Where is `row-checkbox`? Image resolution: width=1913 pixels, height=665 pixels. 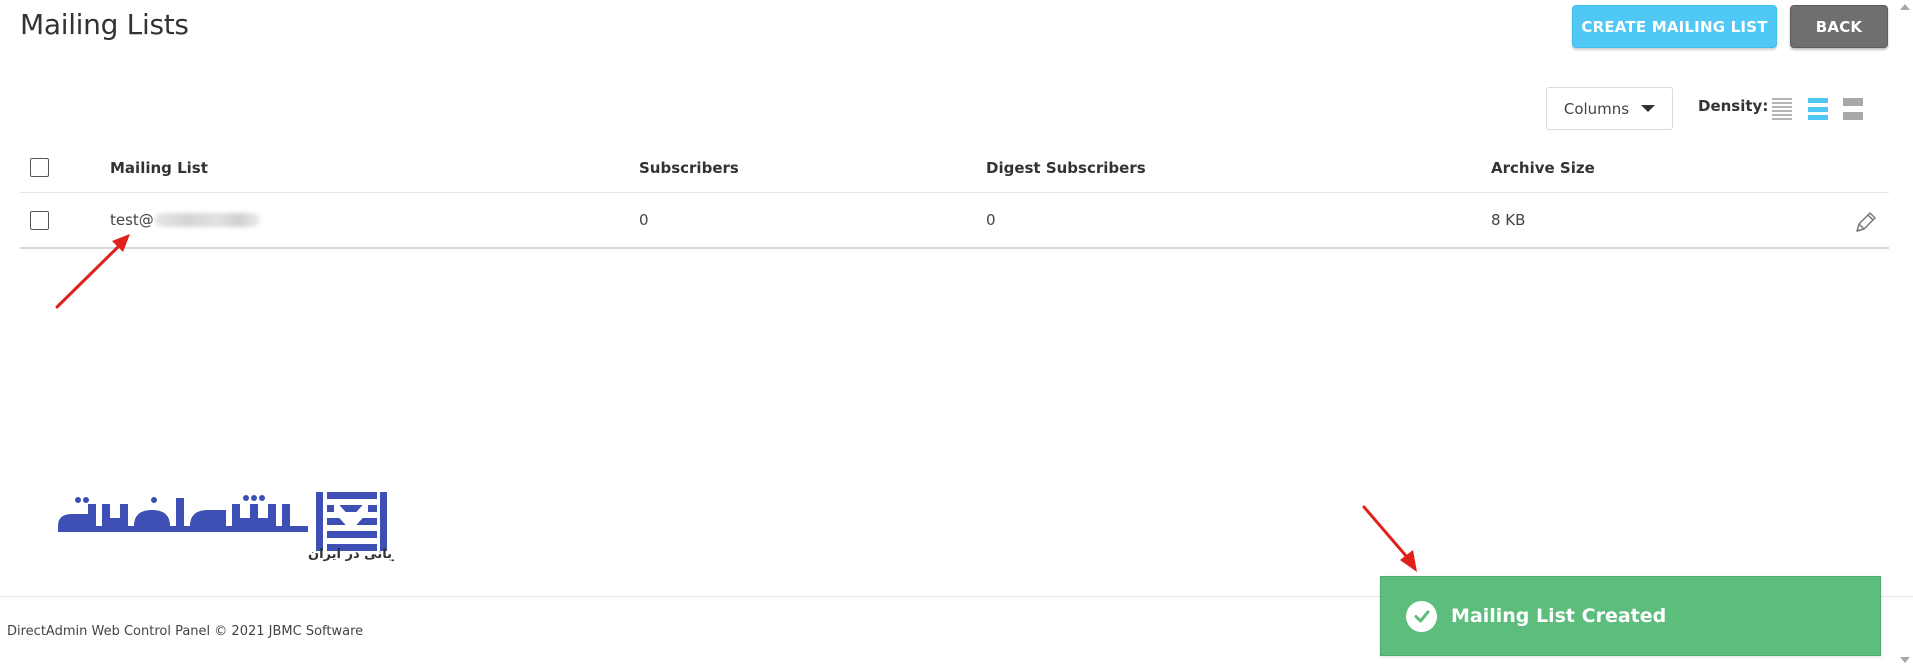
row-checkbox is located at coordinates (39, 220).